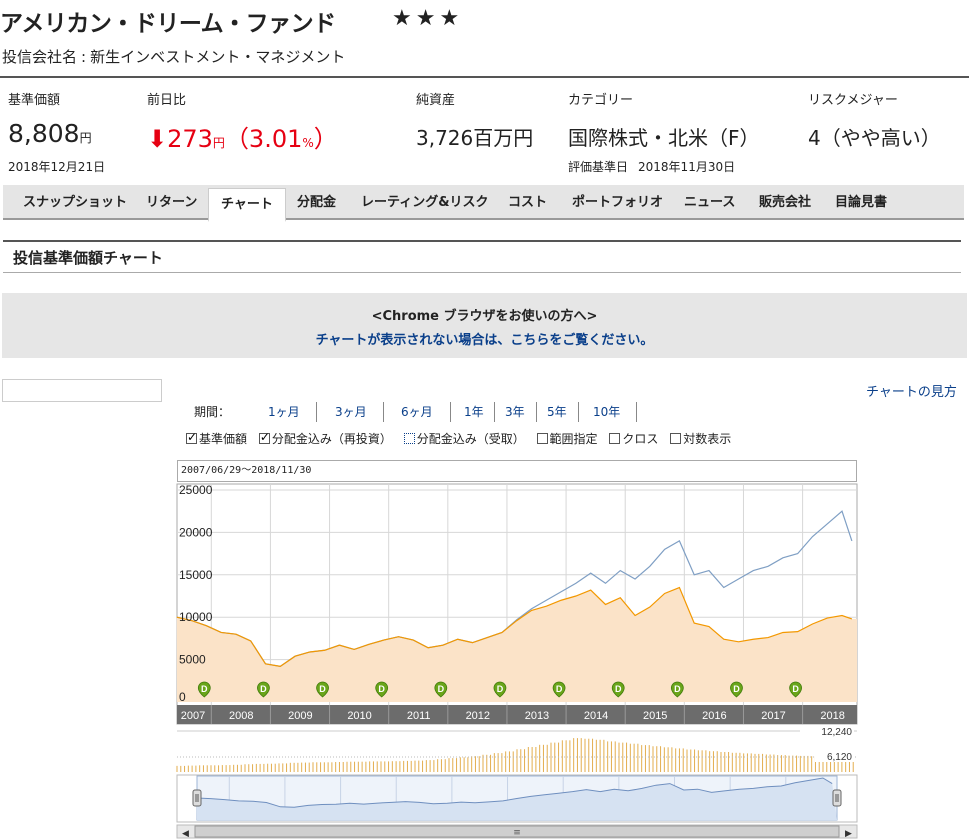  Describe the element at coordinates (537, 716) in the screenshot. I see `x-tick-label: 2013` at that location.